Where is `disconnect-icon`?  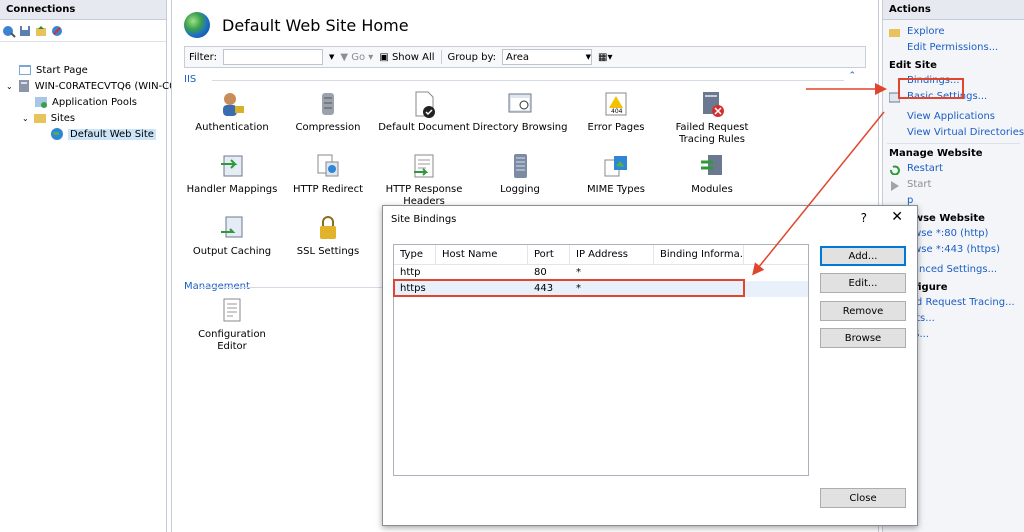 disconnect-icon is located at coordinates (57, 31).